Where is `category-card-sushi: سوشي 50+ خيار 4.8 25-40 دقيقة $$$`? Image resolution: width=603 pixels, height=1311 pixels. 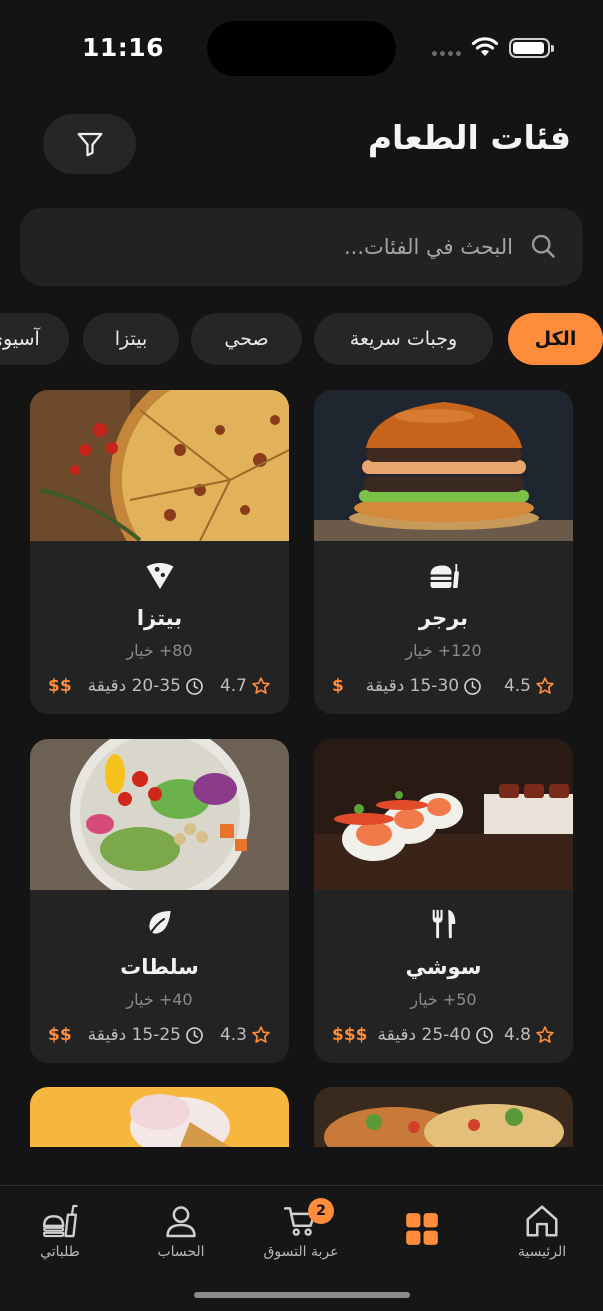 category-card-sushi: سوشي 50+ خيار 4.8 25-40 دقيقة $$$ is located at coordinates (443, 901).